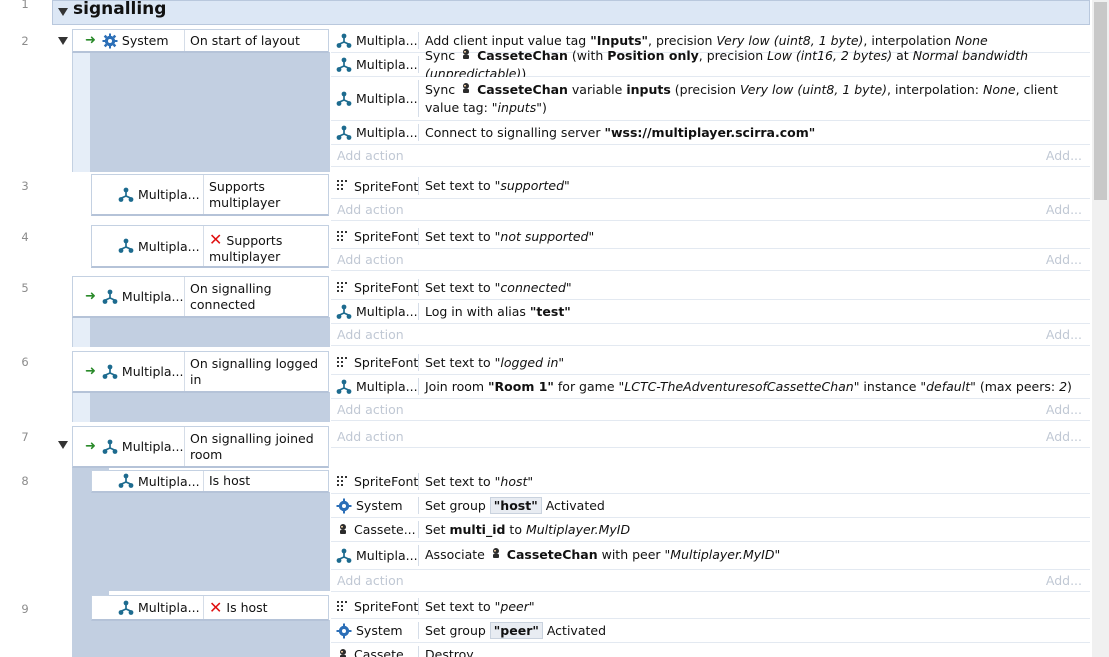 The height and width of the screenshot is (657, 1109). I want to click on line-number: 8, so click(25, 481).